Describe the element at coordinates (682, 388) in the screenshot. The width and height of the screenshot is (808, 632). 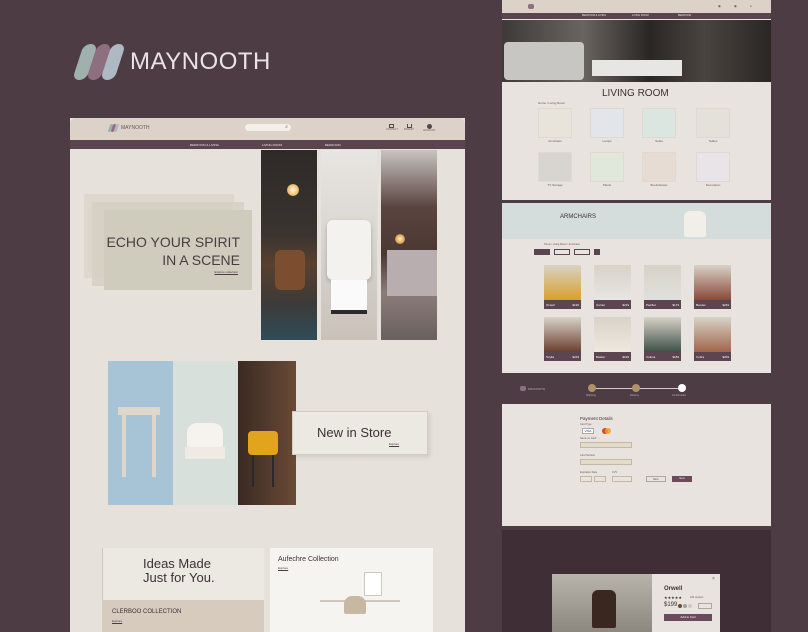
I see `step-3-dot` at that location.